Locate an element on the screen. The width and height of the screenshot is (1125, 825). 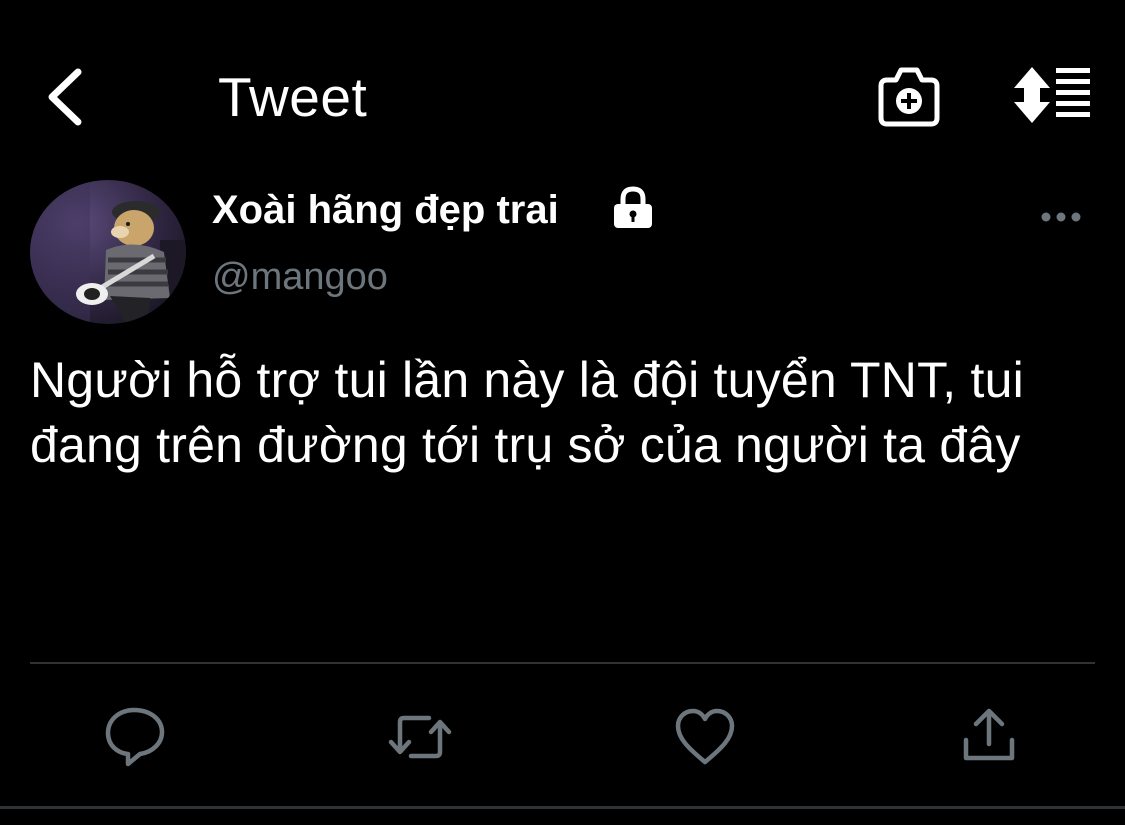
back-button is located at coordinates (68, 97).